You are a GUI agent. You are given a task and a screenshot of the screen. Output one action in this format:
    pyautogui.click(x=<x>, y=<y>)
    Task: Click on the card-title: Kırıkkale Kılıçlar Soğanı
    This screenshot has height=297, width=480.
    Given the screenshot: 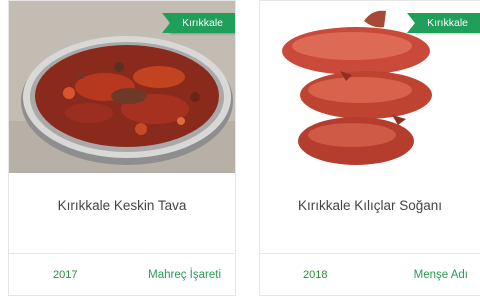 What is the action you would take?
    pyautogui.click(x=370, y=205)
    